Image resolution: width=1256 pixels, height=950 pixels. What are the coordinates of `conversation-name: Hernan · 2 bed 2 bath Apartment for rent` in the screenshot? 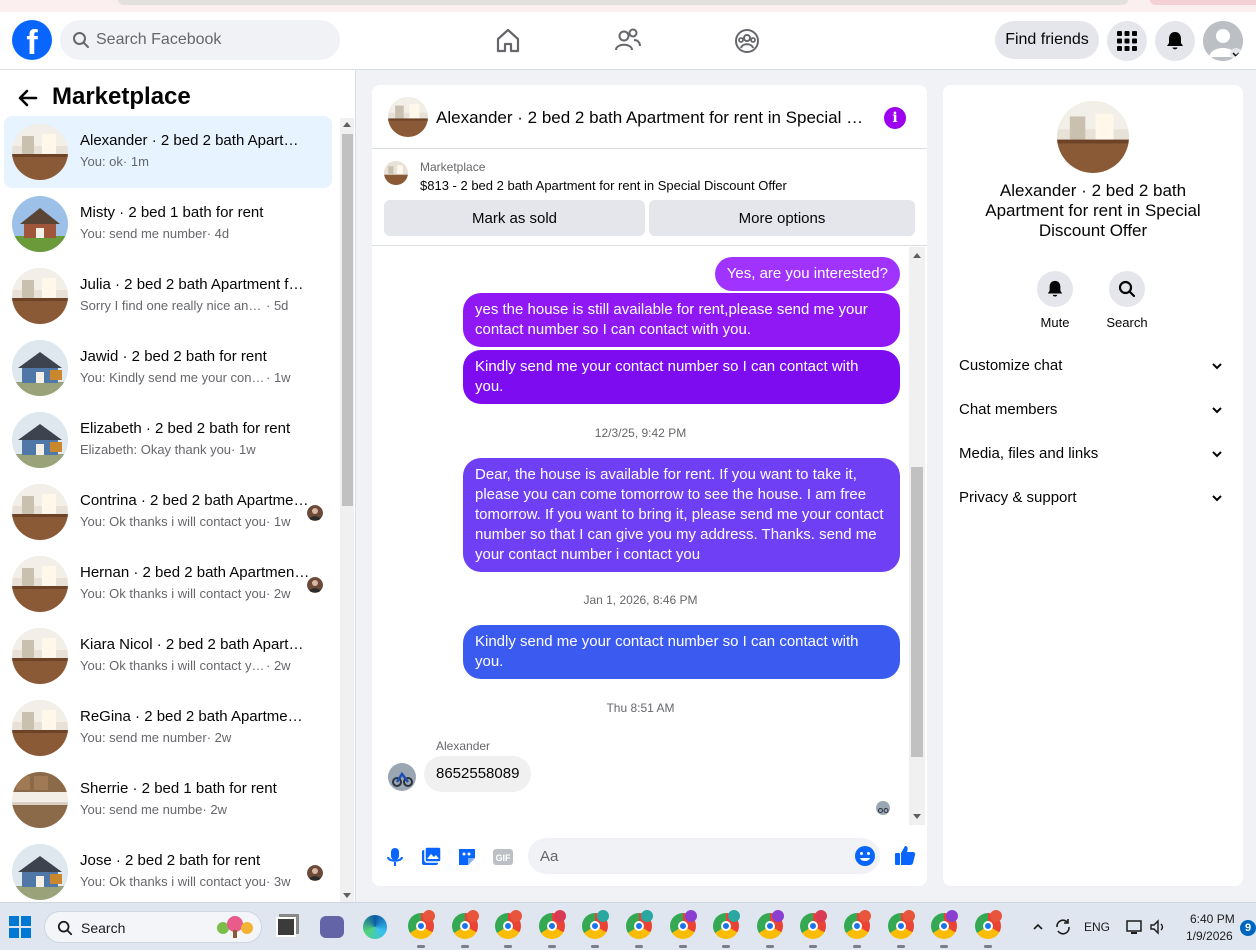 It's located at (195, 572).